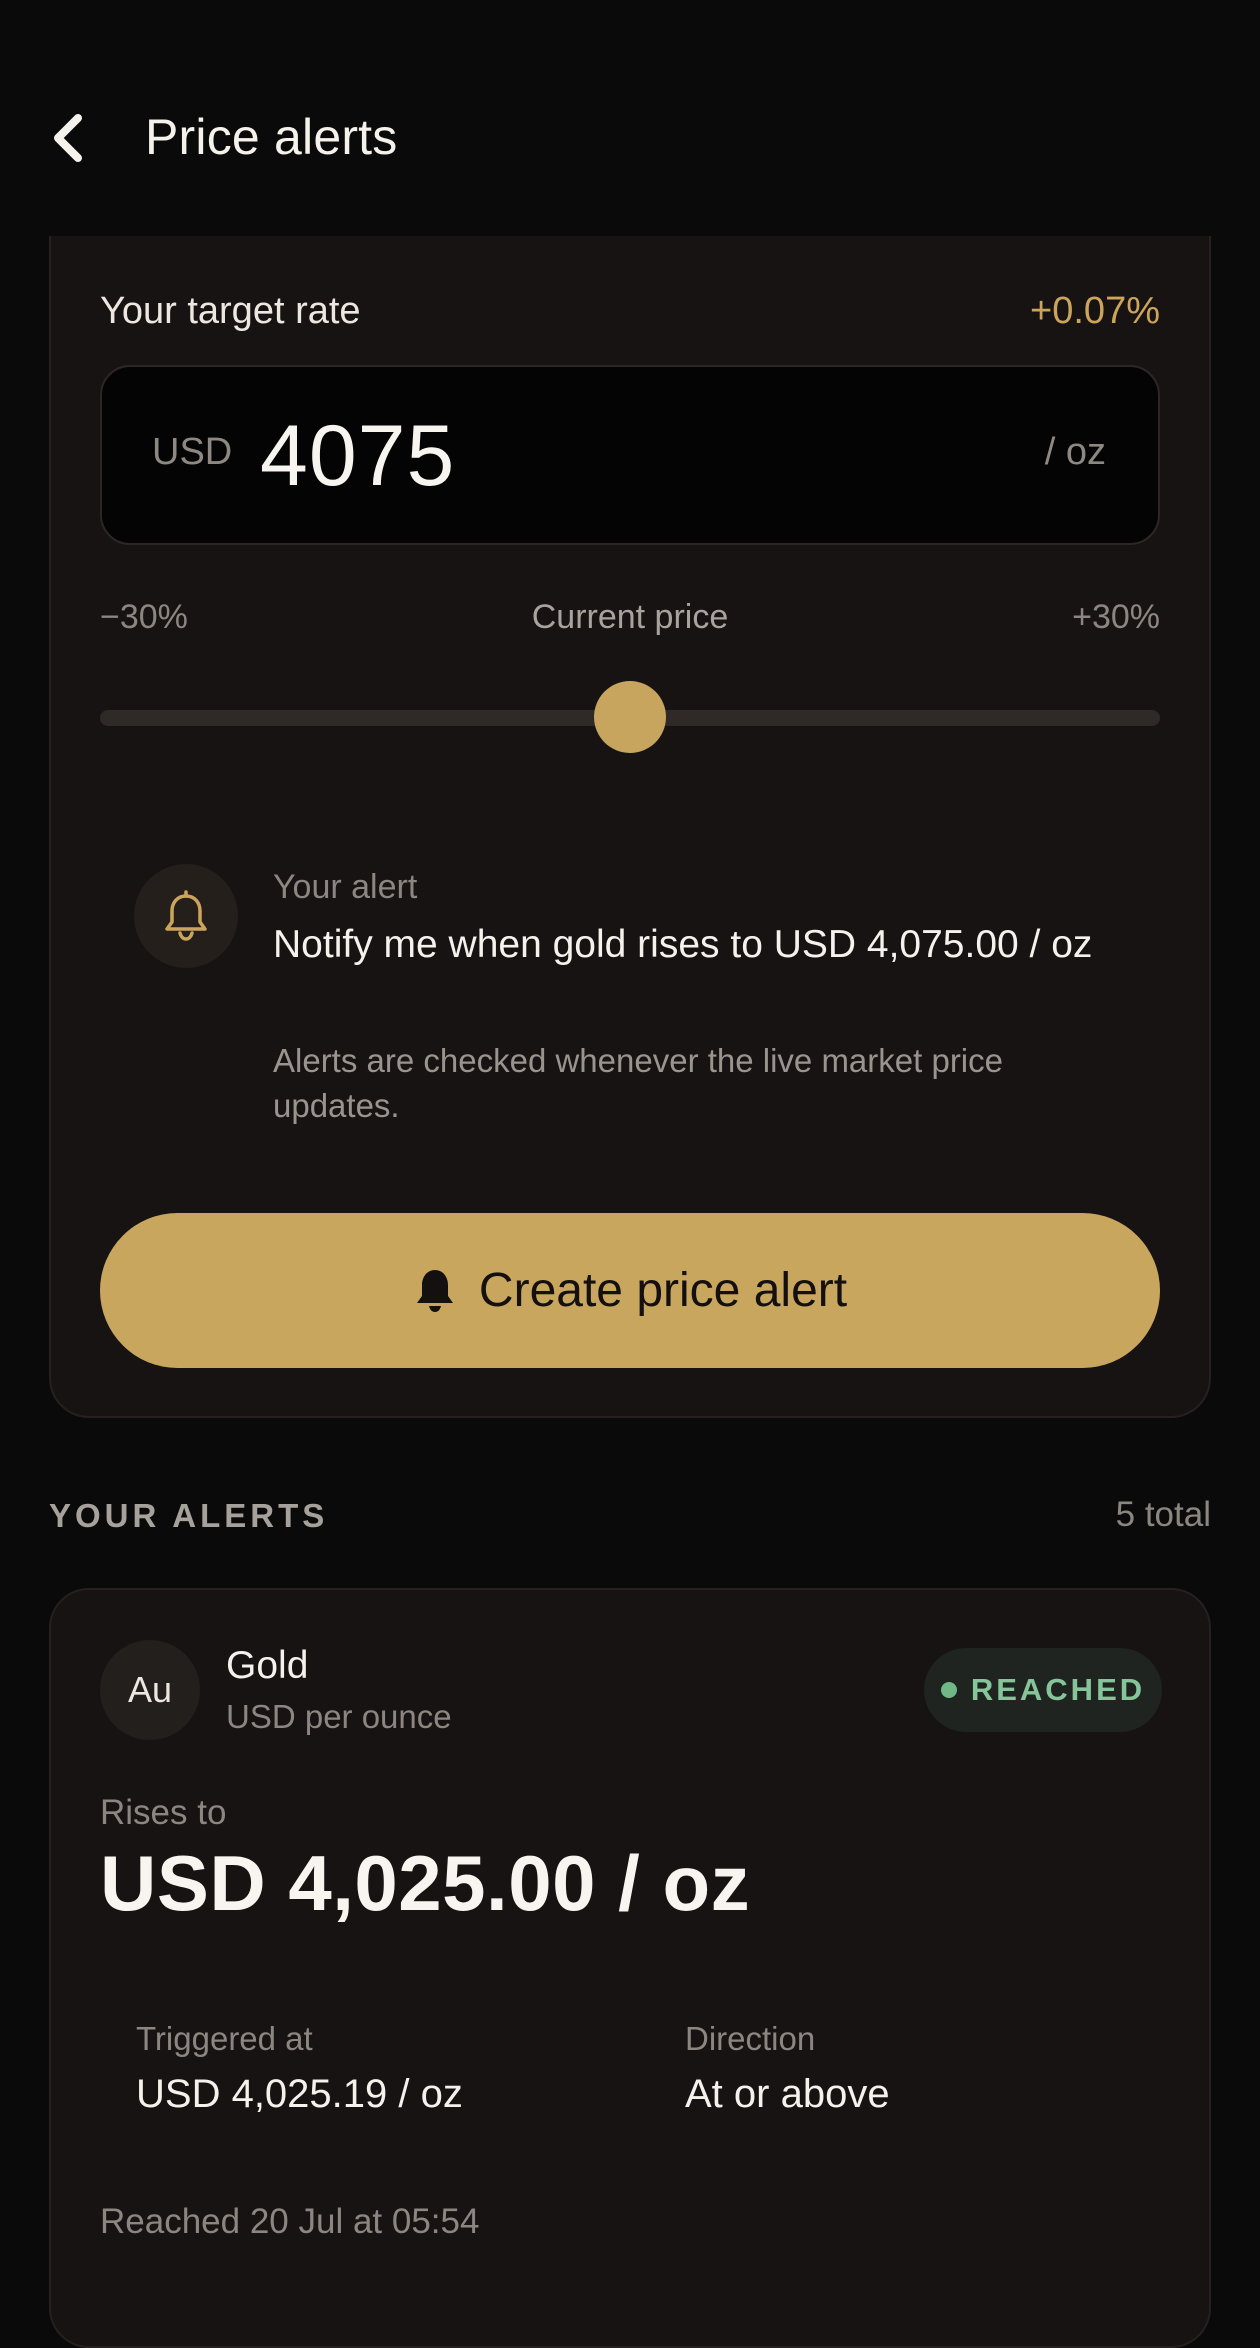 This screenshot has height=2348, width=1260. I want to click on target-delta-percent: +0.07%, so click(1095, 311).